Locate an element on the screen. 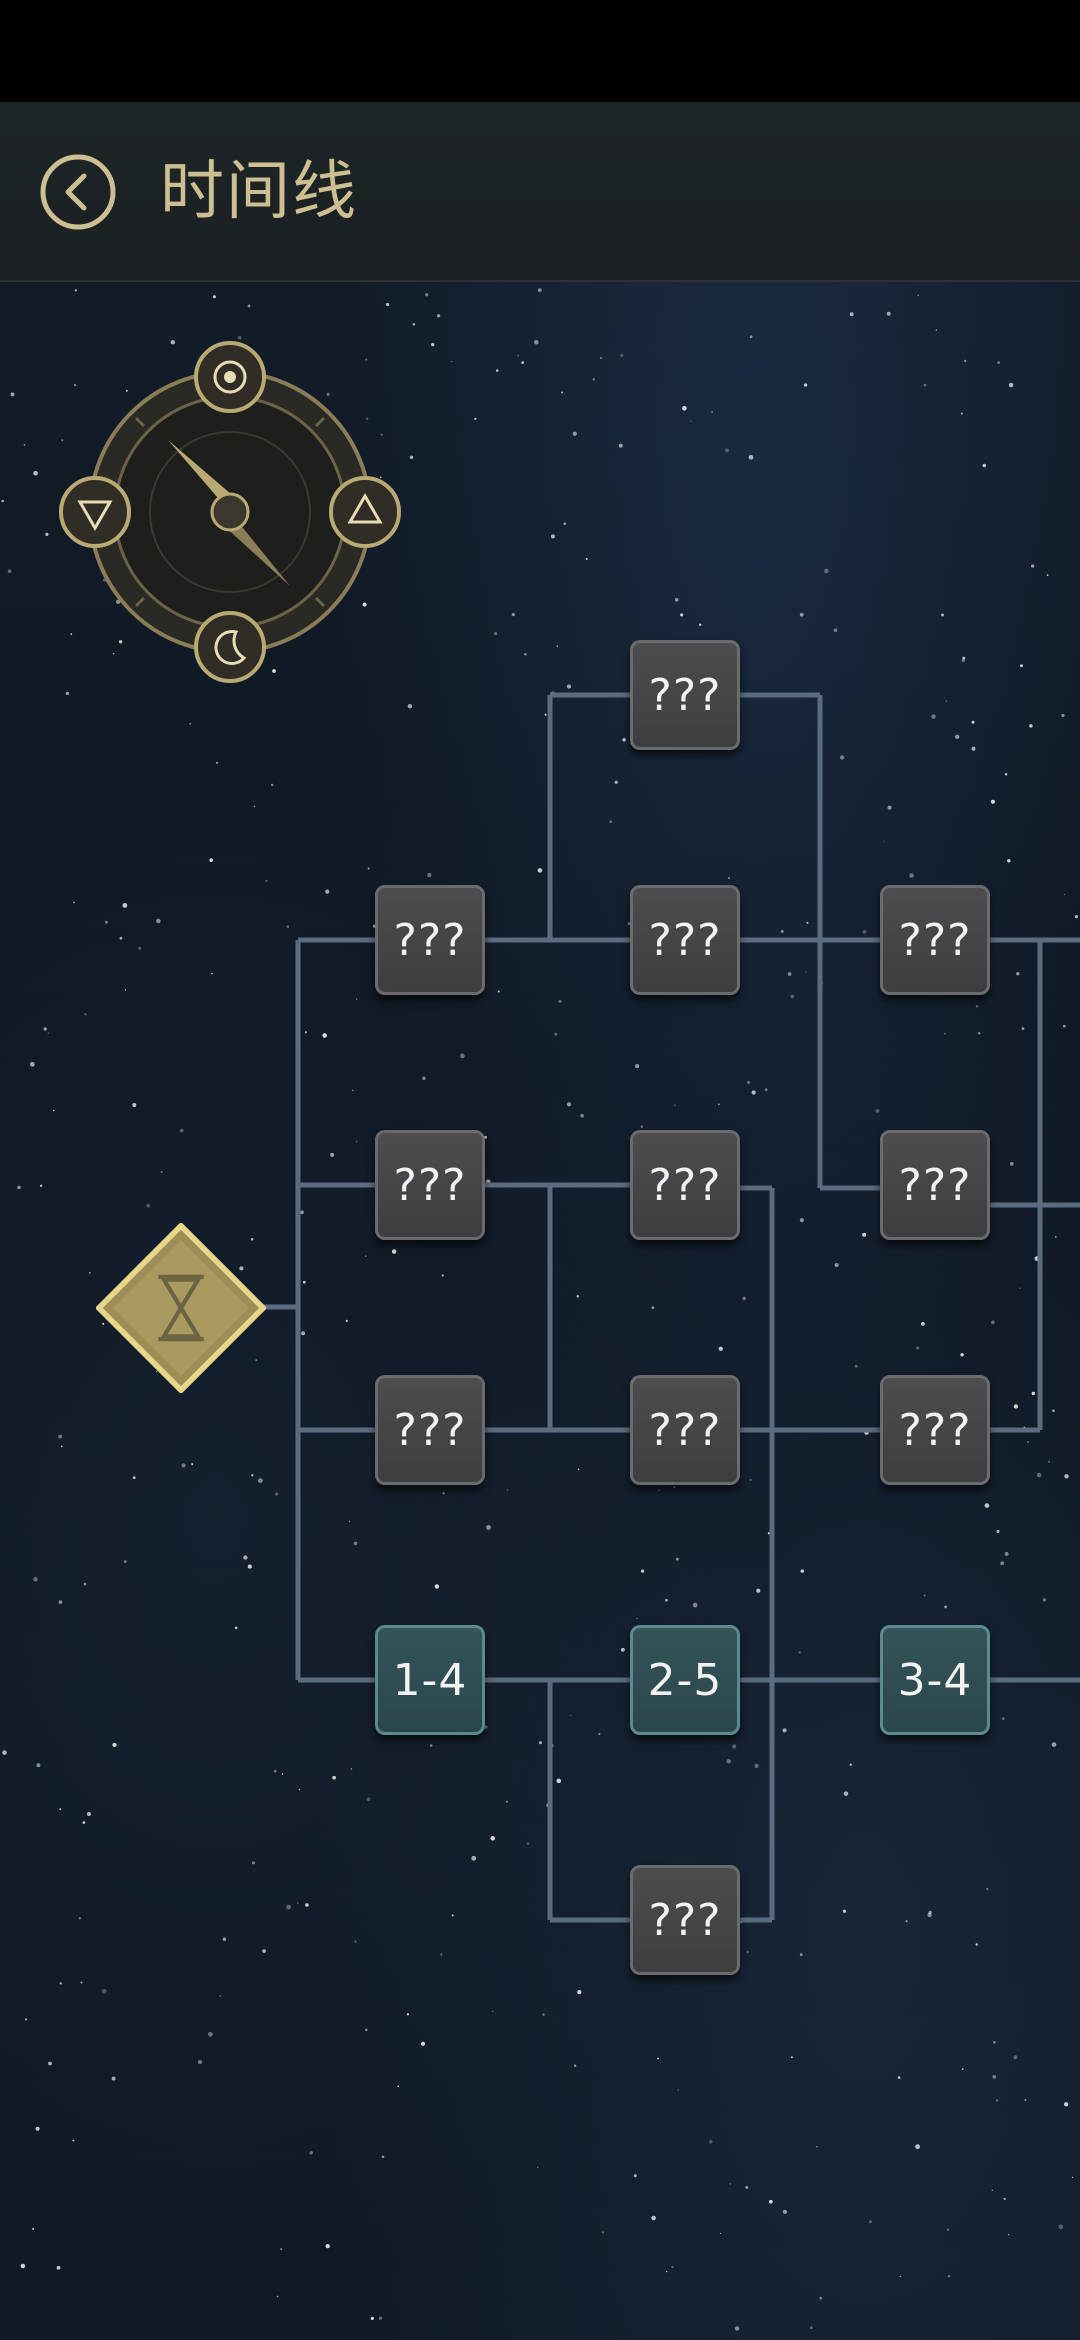  compass-right-button is located at coordinates (365, 512).